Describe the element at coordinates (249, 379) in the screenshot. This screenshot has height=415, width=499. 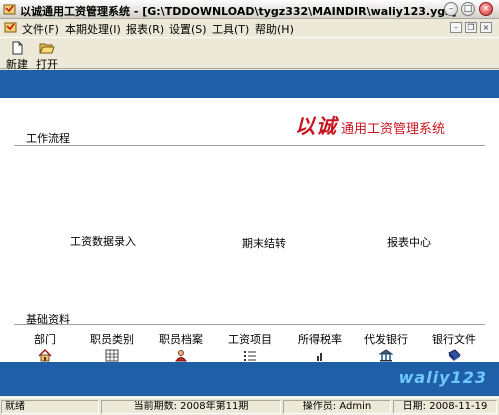
I see `footer-band: waliy123` at that location.